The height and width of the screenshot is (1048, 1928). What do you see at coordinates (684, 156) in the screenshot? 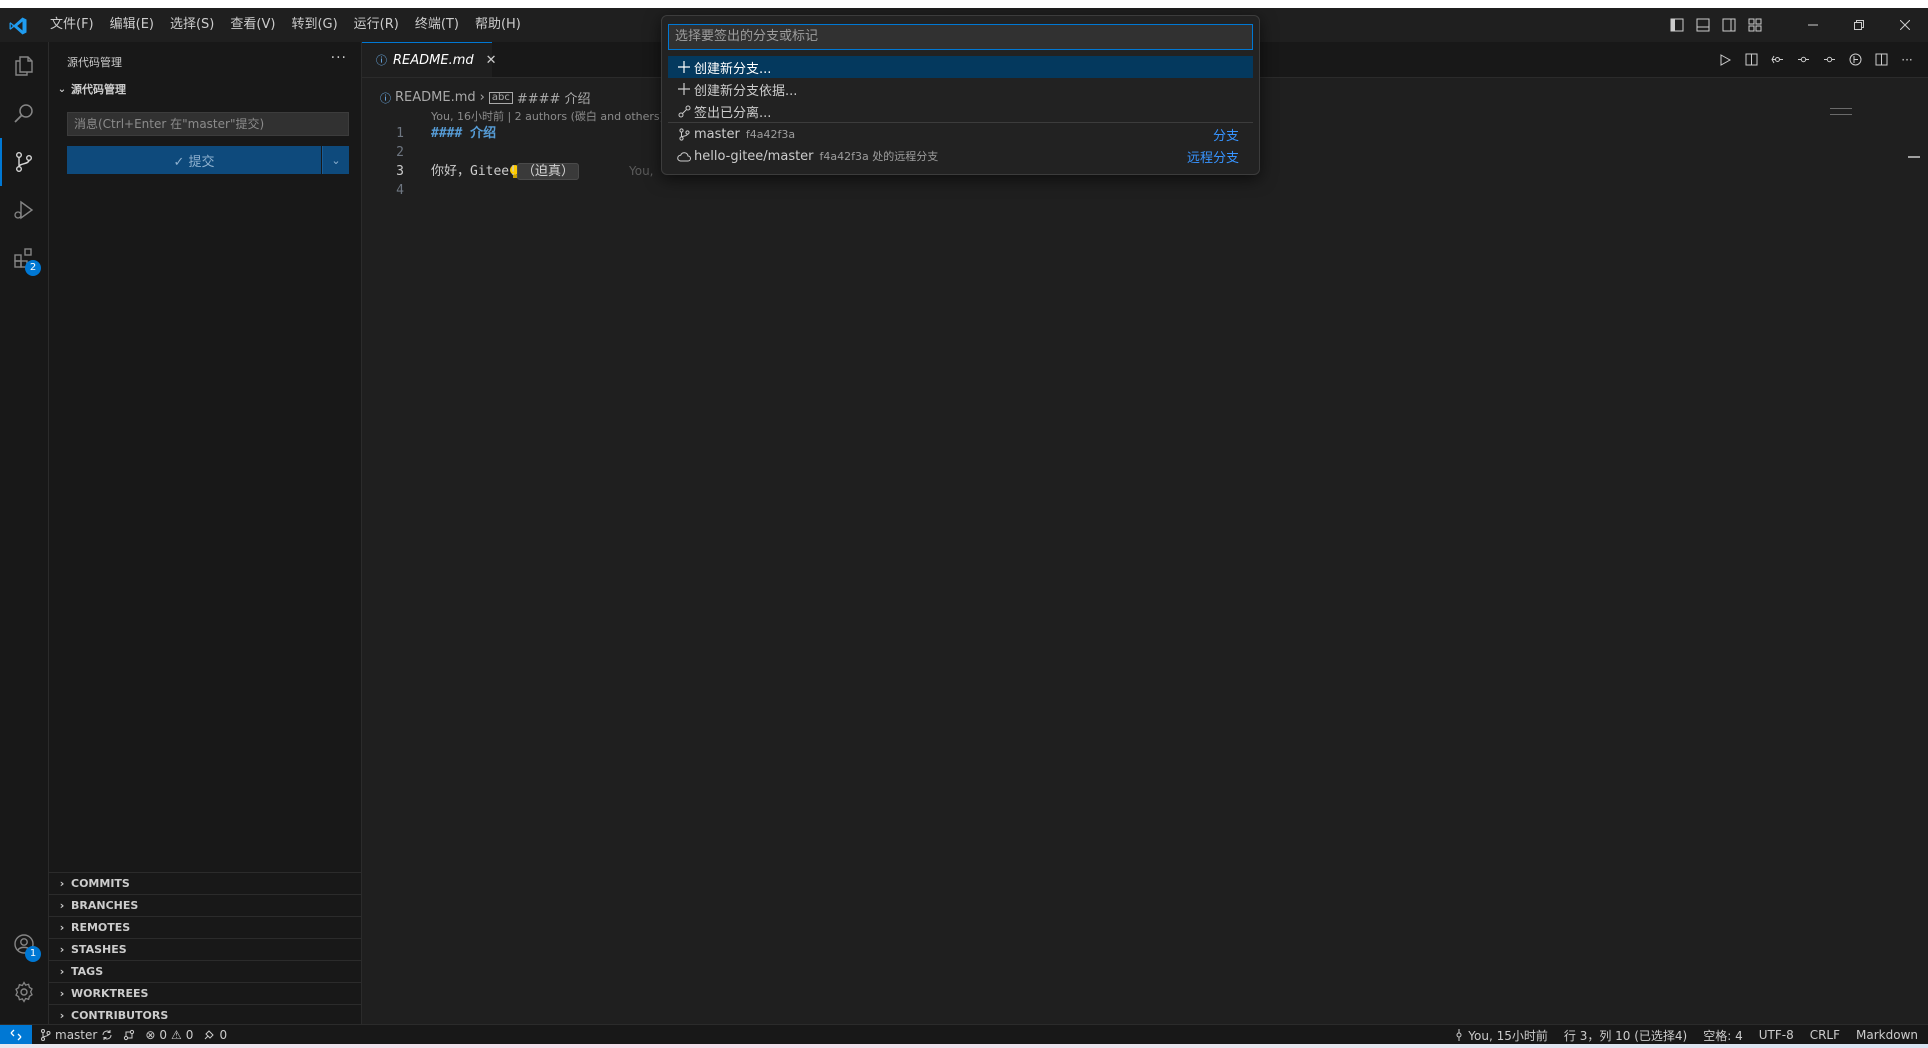
I see `cloud-icon` at bounding box center [684, 156].